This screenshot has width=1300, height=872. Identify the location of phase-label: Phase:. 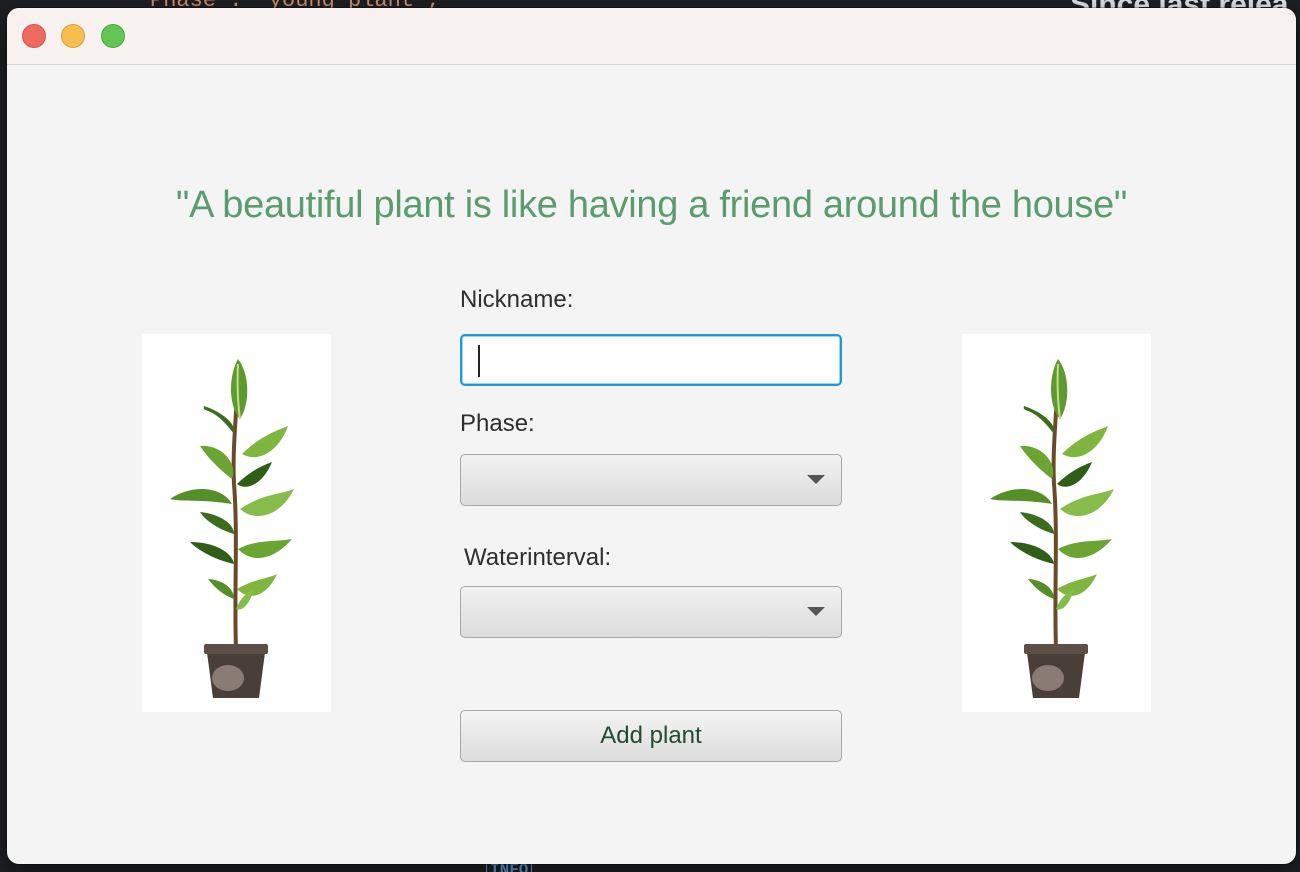
(497, 423).